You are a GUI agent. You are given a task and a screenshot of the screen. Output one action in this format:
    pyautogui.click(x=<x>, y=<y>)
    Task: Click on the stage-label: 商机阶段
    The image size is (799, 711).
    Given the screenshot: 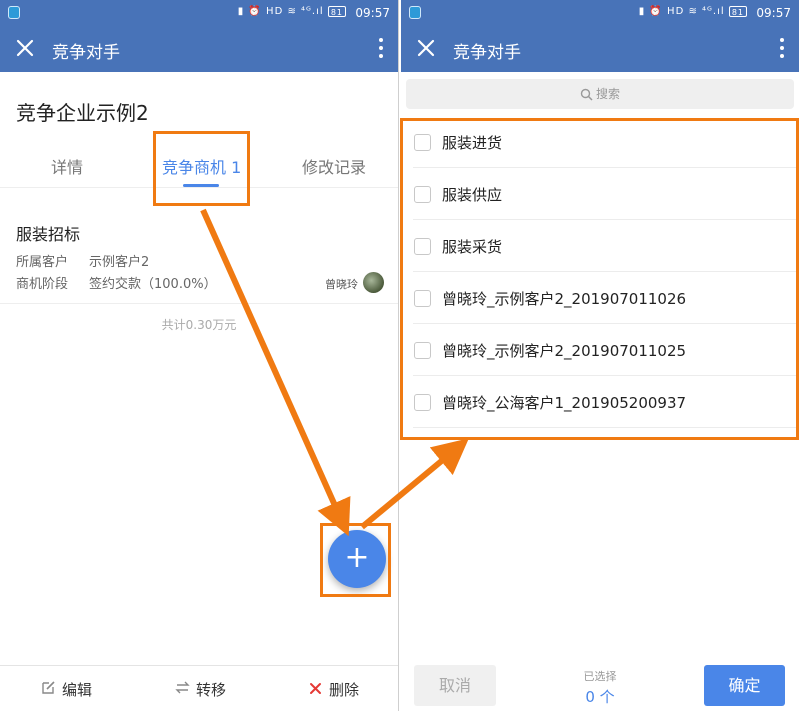 What is the action you would take?
    pyautogui.click(x=42, y=284)
    